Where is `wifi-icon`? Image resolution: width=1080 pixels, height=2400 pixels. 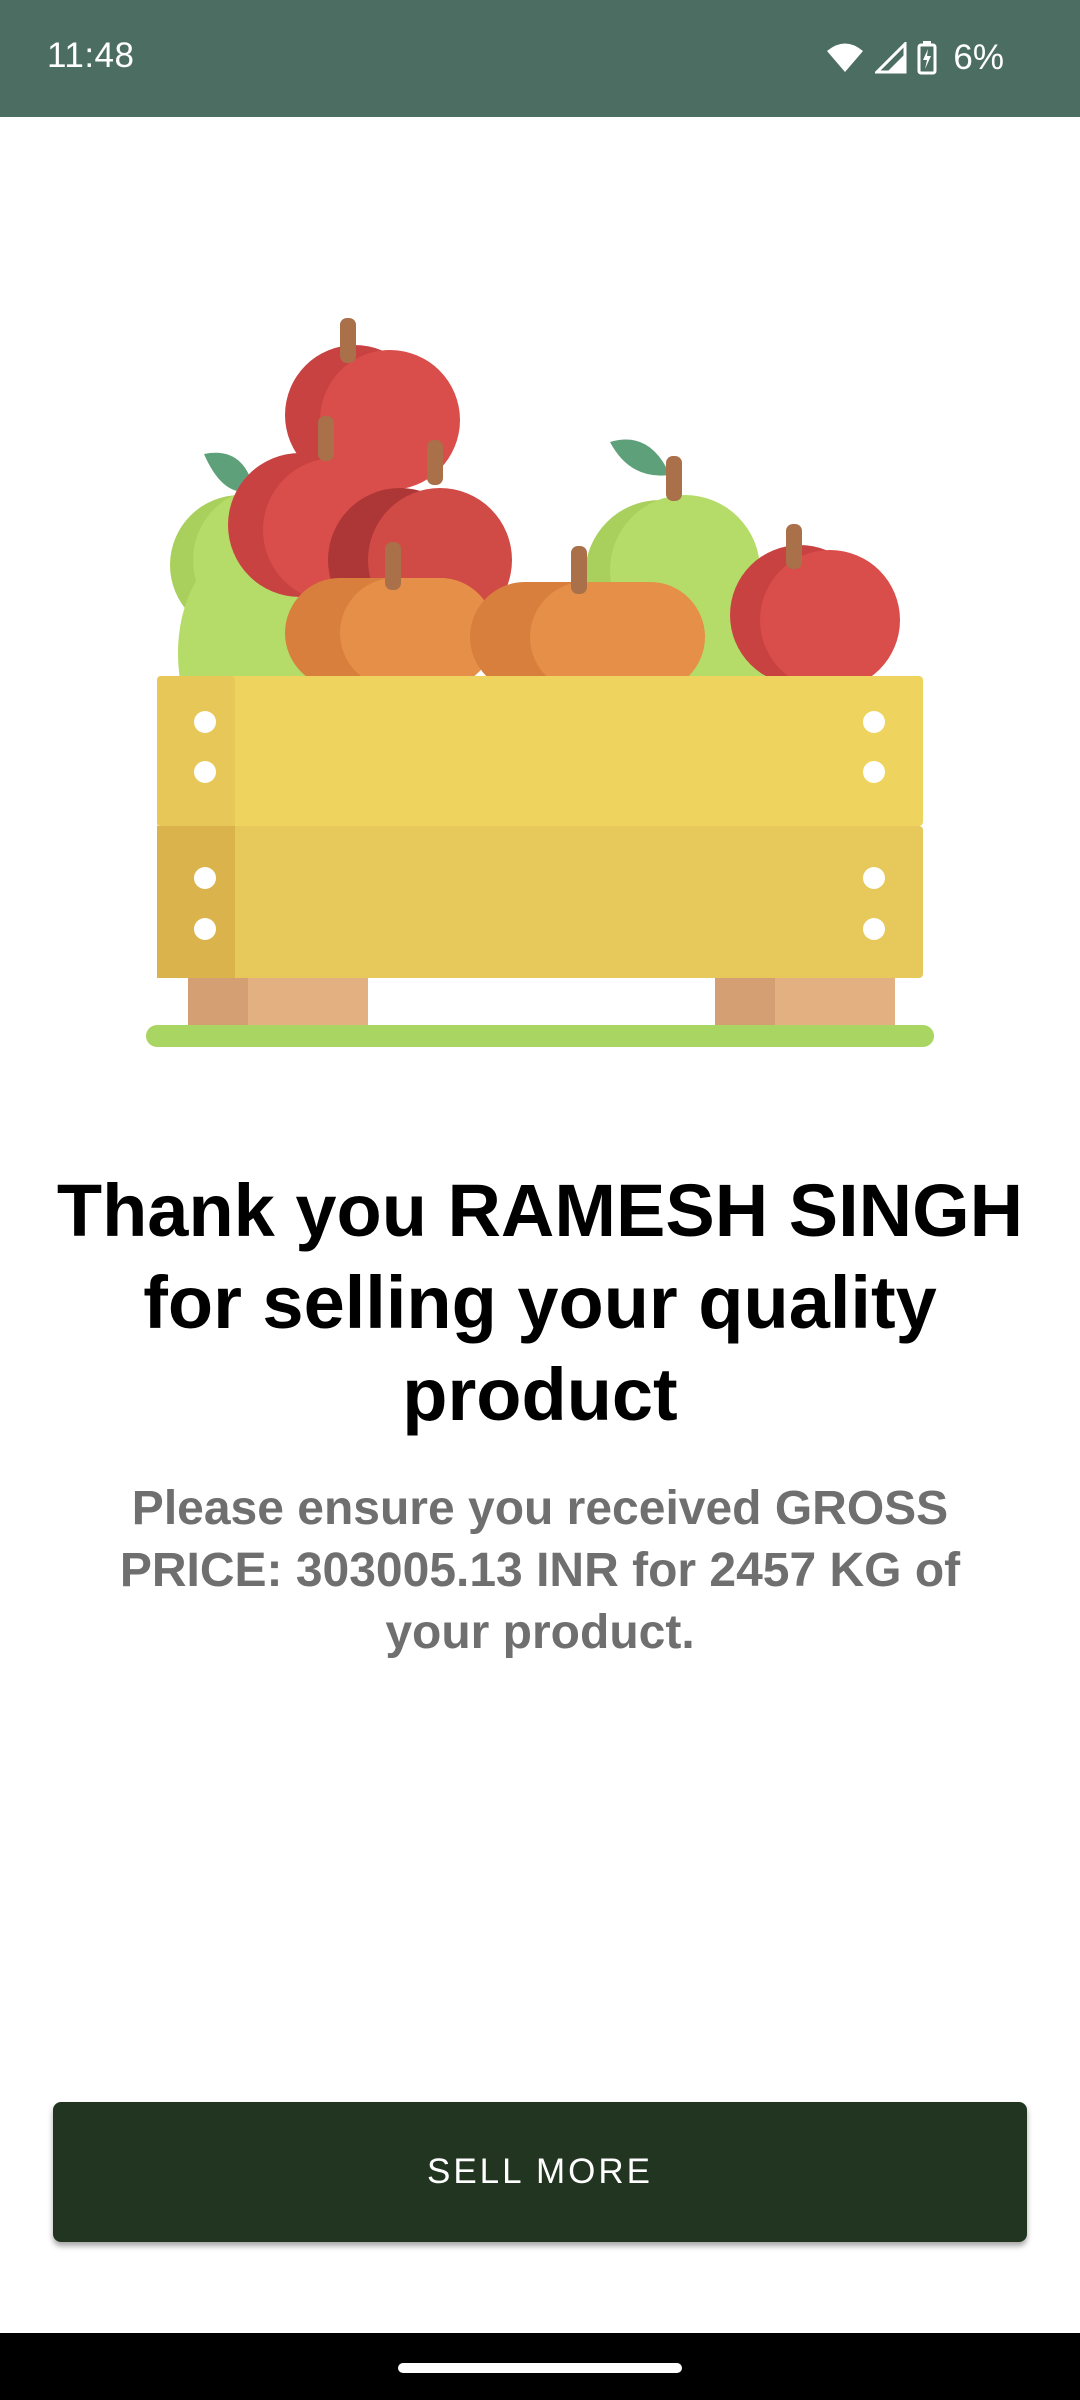 wifi-icon is located at coordinates (845, 57).